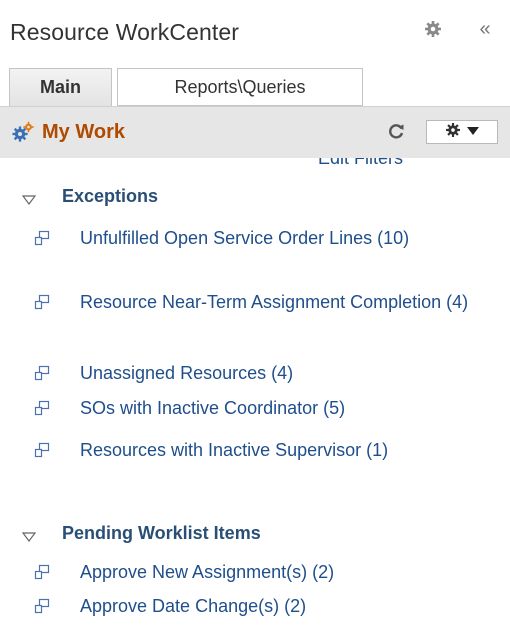 This screenshot has width=510, height=630. I want to click on actions-menu-button, so click(462, 132).